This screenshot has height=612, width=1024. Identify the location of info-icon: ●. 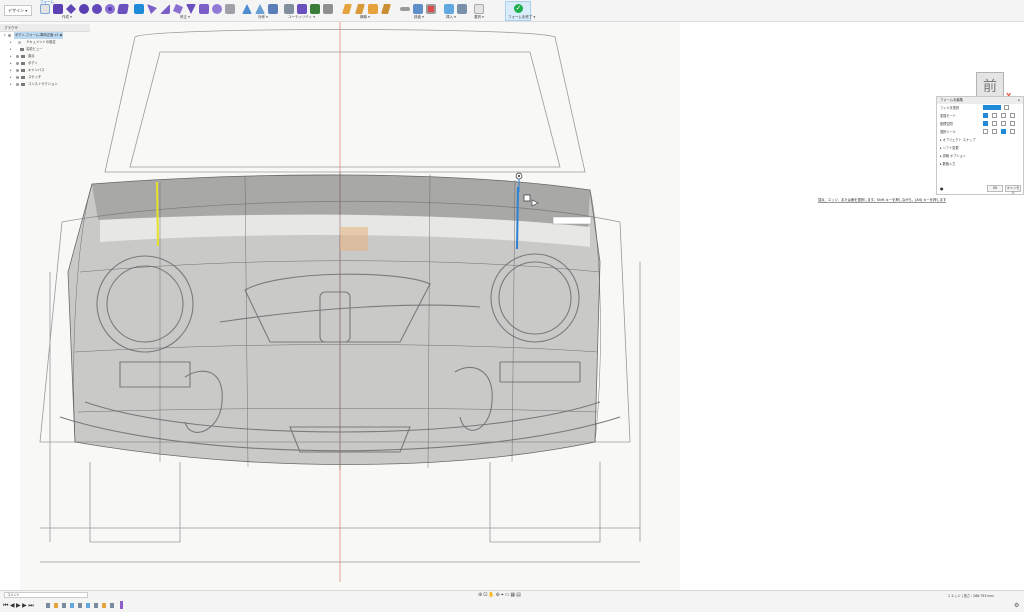
(942, 188).